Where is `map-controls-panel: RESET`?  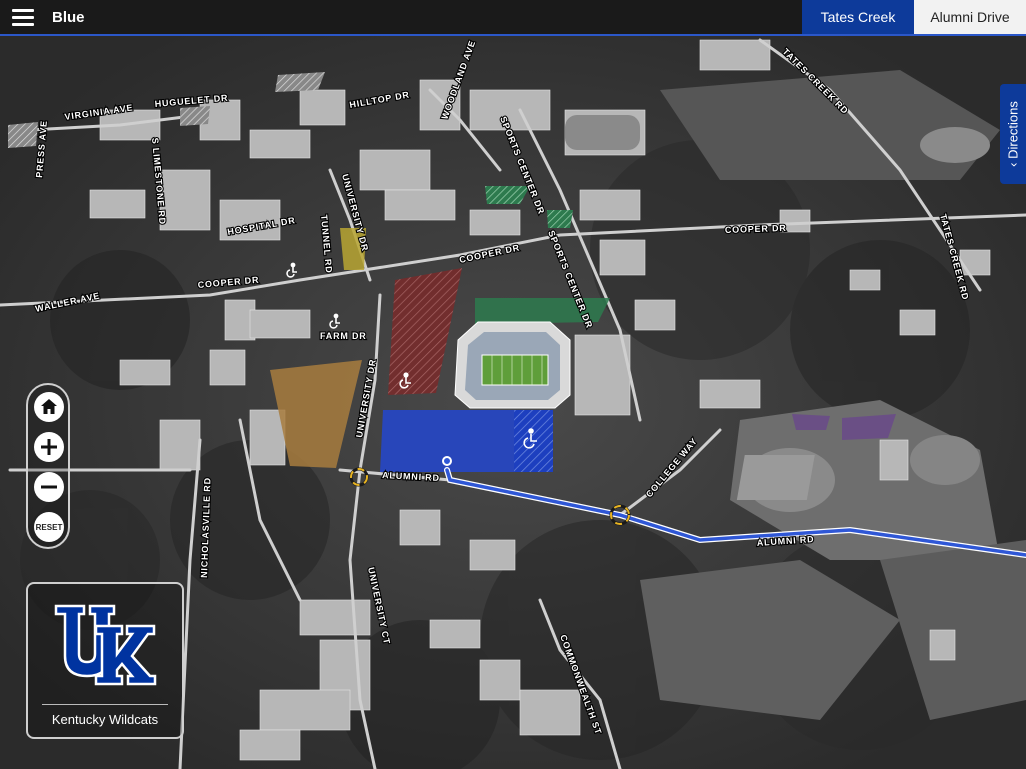
map-controls-panel: RESET is located at coordinates (48, 466).